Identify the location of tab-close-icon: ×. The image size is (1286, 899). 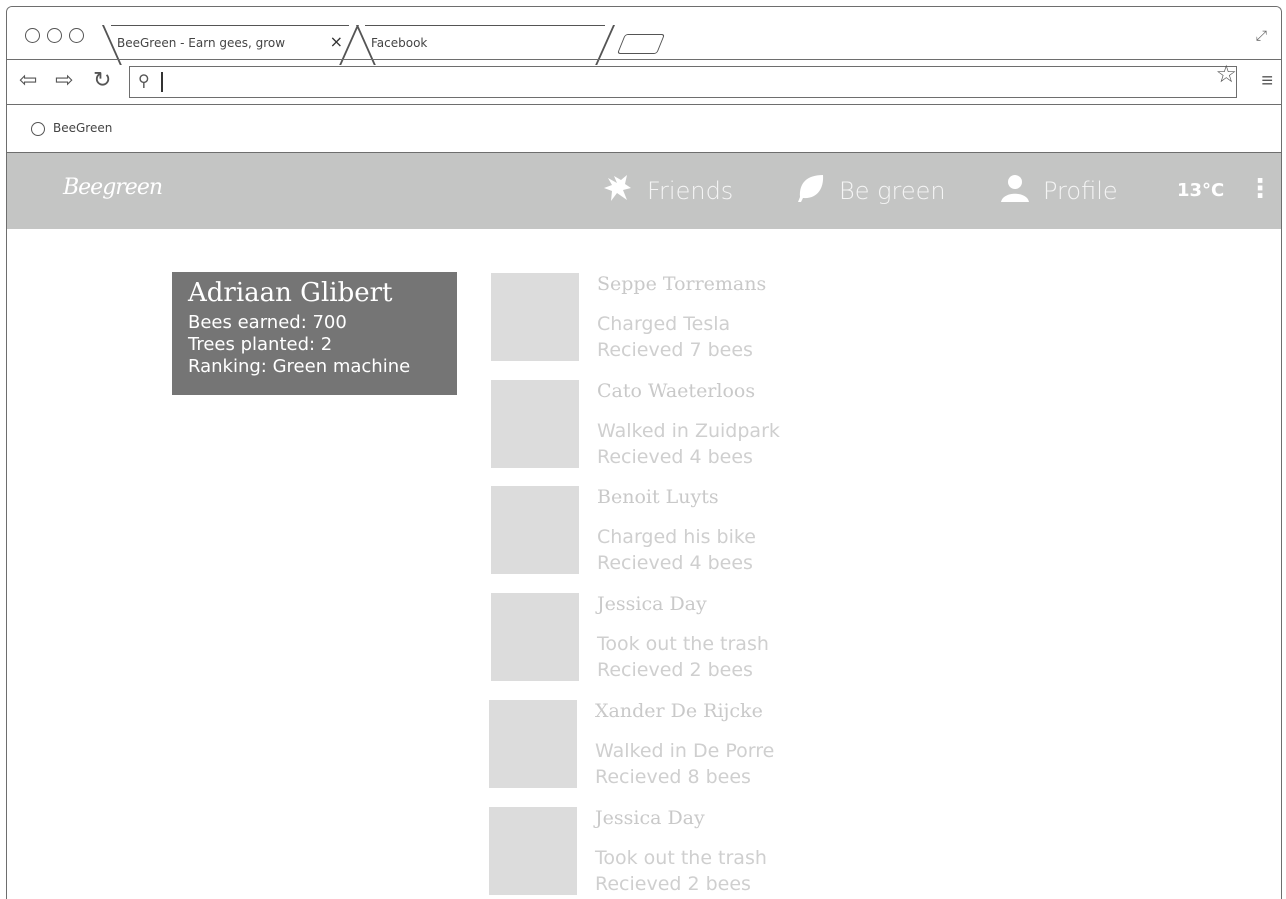
(336, 41).